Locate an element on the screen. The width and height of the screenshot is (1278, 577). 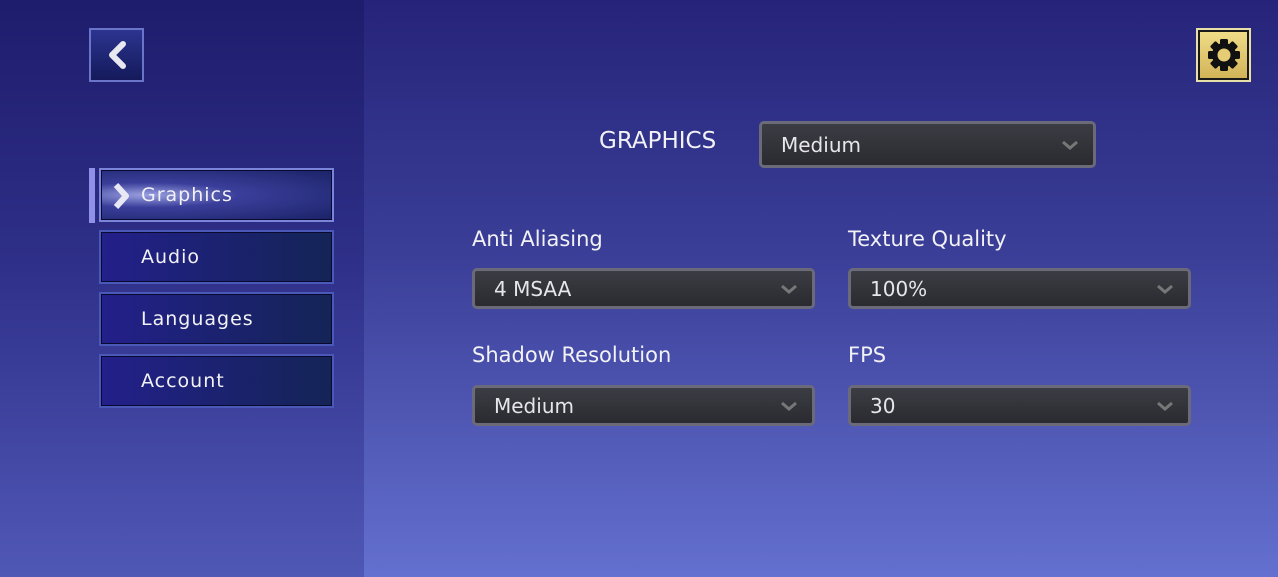
dropdown-value: 100% is located at coordinates (899, 288).